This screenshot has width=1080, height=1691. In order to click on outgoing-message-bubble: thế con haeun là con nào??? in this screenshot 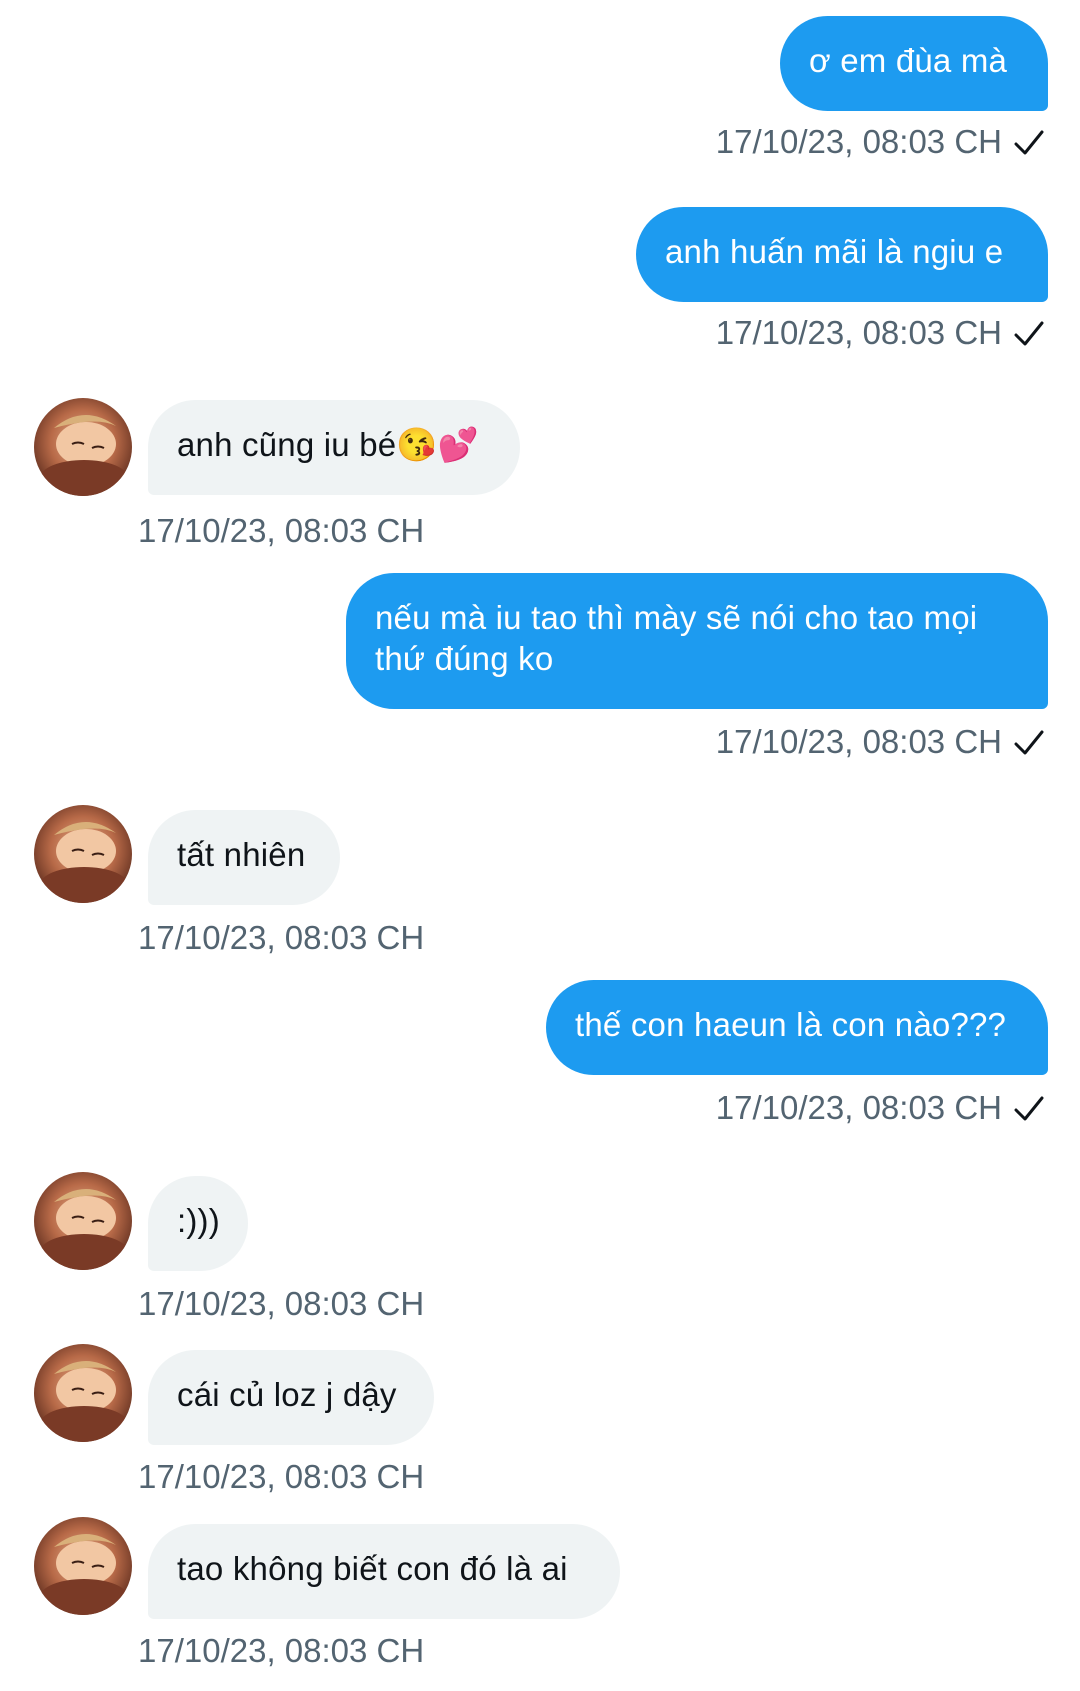, I will do `click(797, 1027)`.